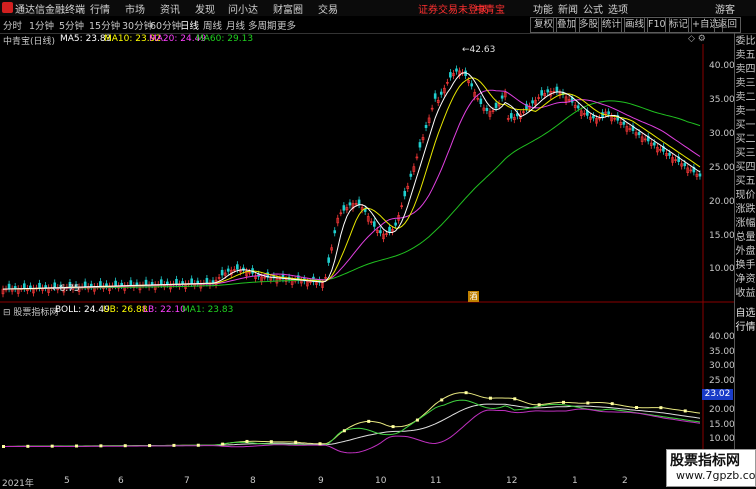 The width and height of the screenshot is (756, 489). What do you see at coordinates (164, 310) in the screenshot?
I see `boll-lb-label: LB: 22.10` at bounding box center [164, 310].